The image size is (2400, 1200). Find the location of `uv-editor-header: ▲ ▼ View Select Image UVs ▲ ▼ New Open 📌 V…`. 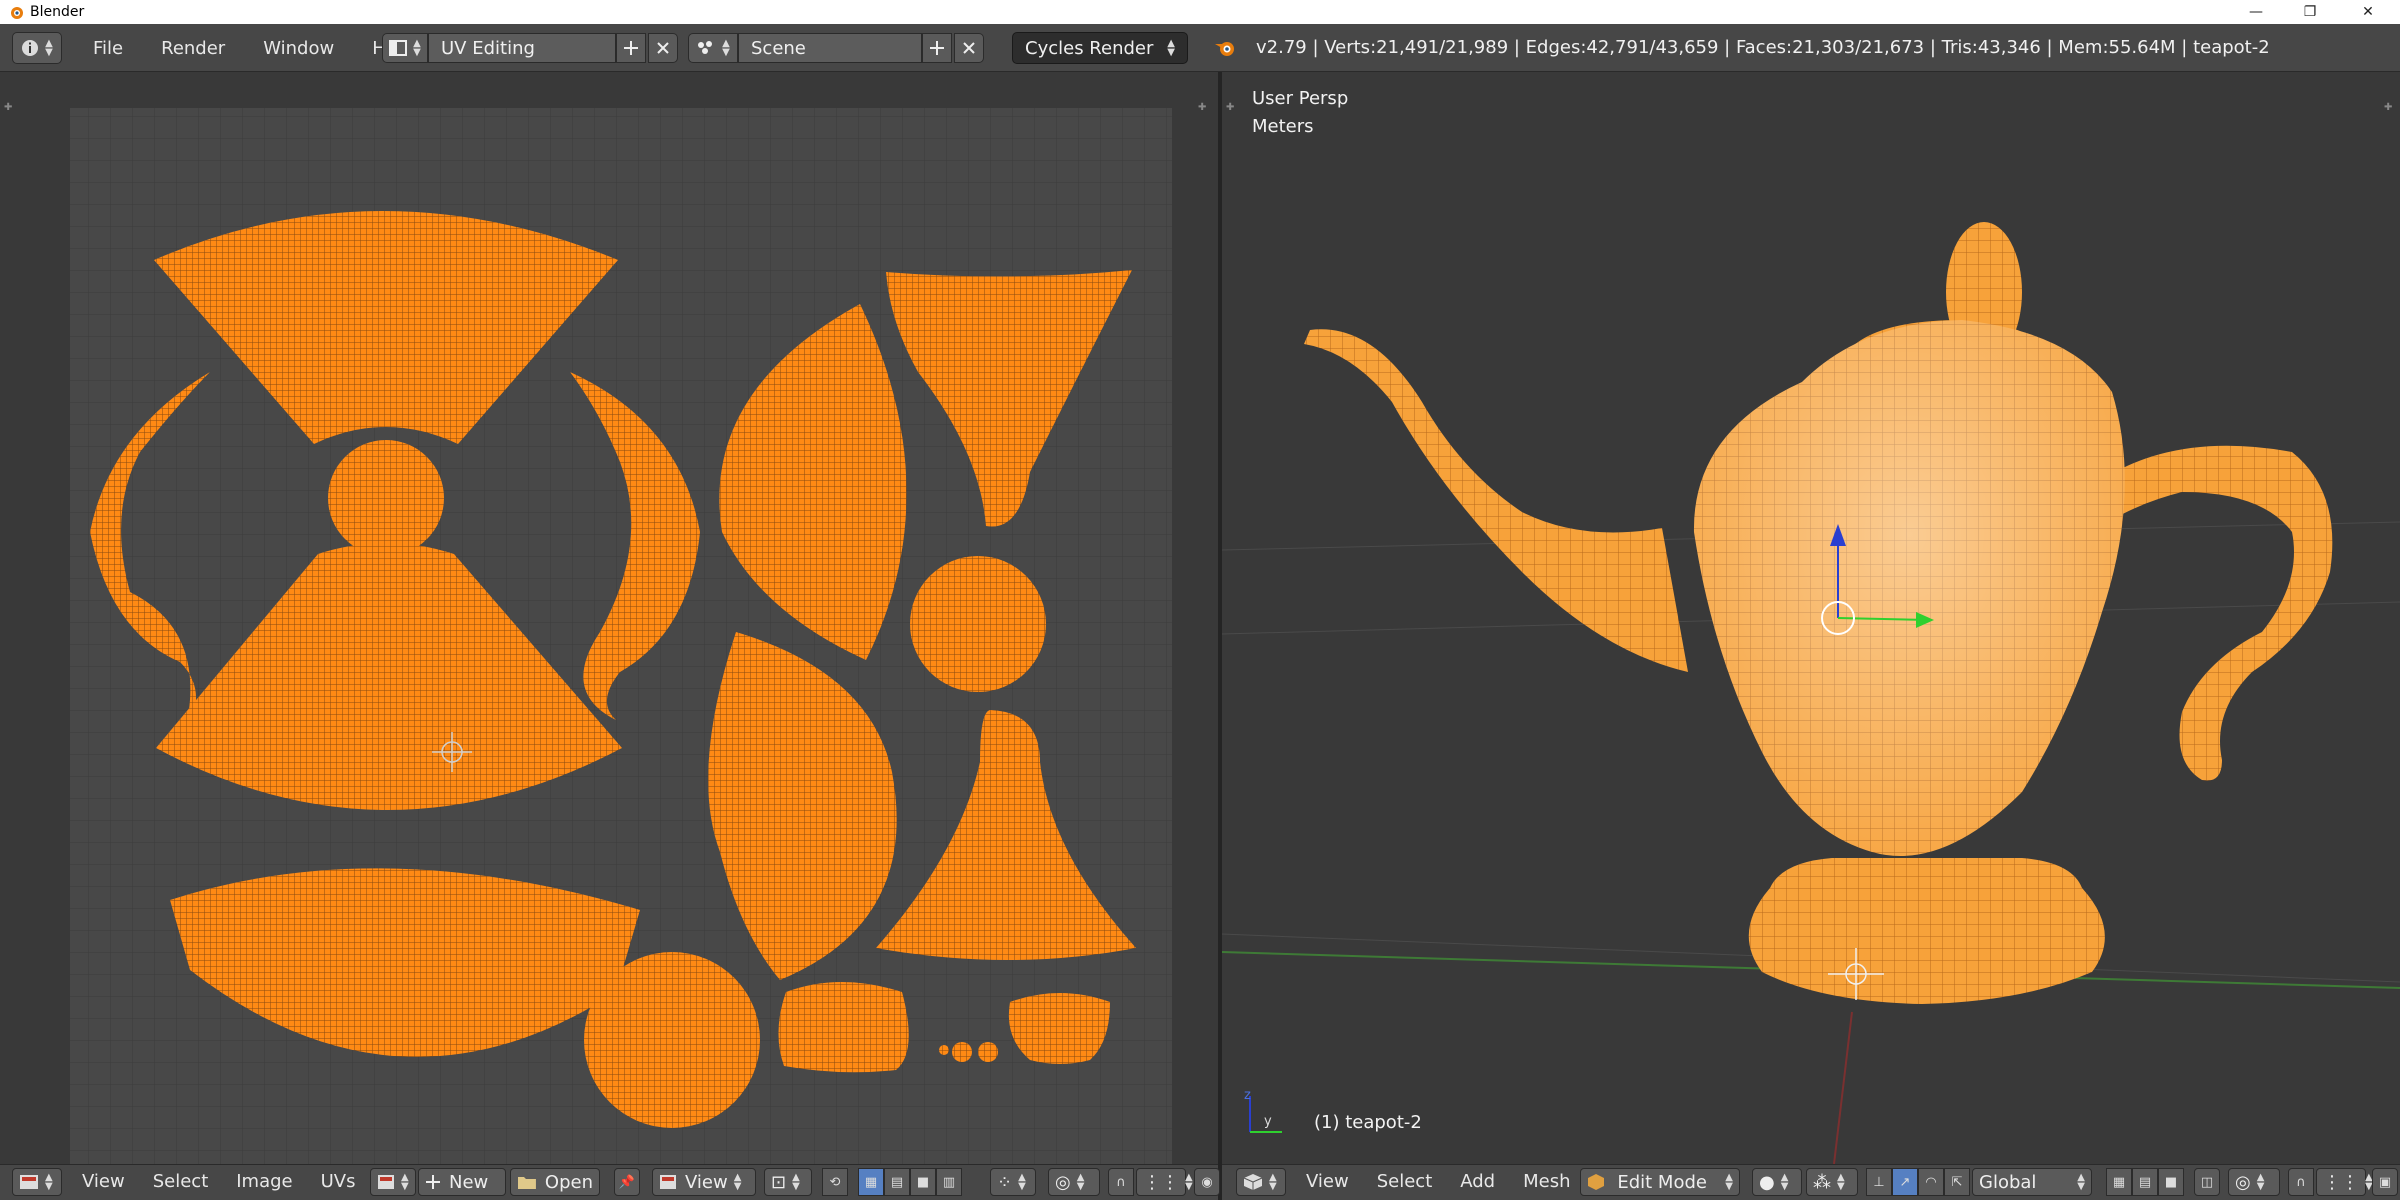

uv-editor-header: ▲ ▼ View Select Image UVs ▲ ▼ New Open 📌 V… is located at coordinates (610, 1182).